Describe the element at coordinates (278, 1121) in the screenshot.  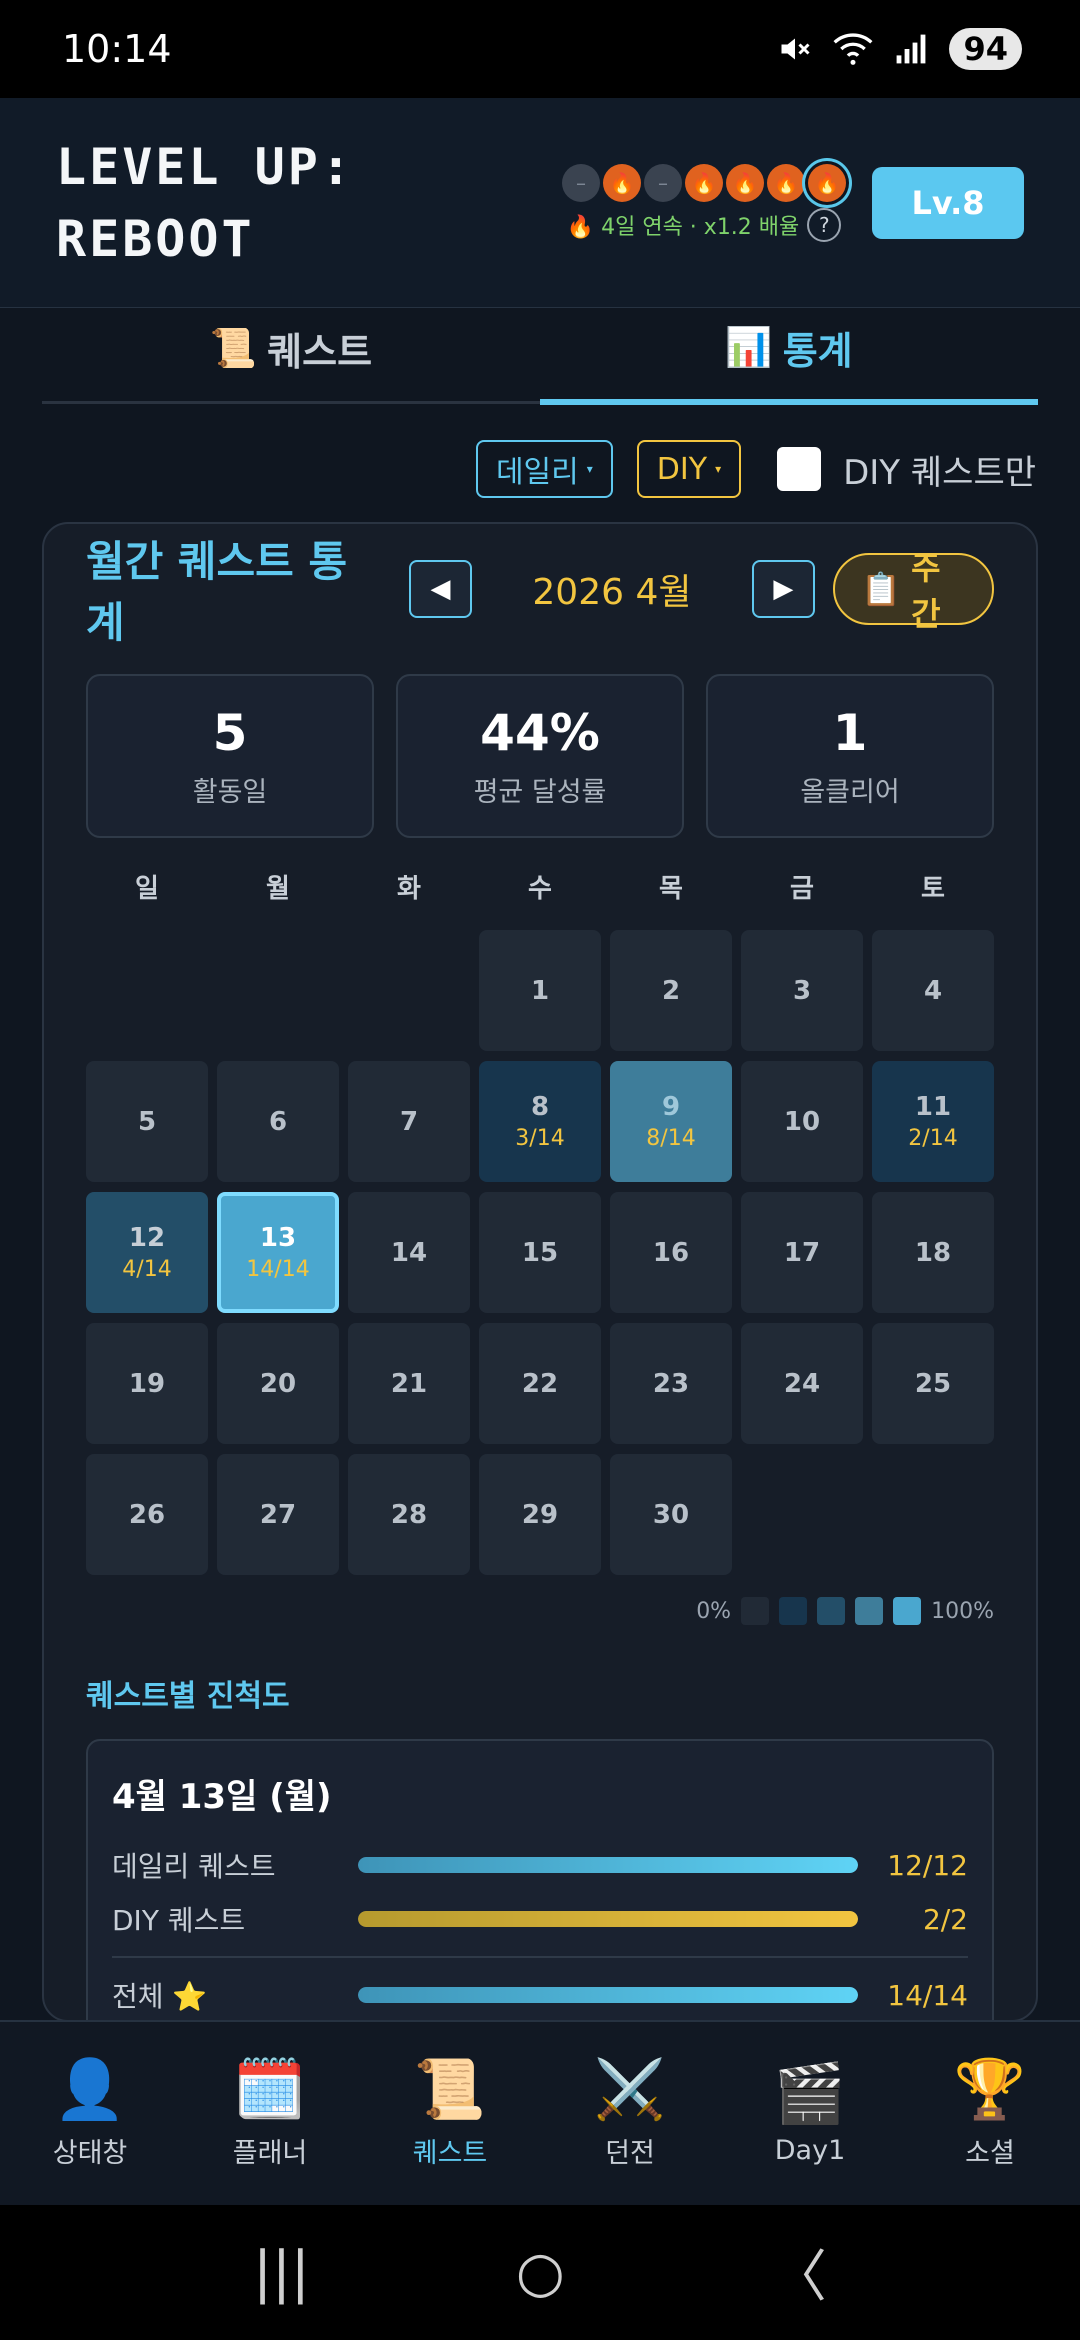
I see `calendar-day: 6` at that location.